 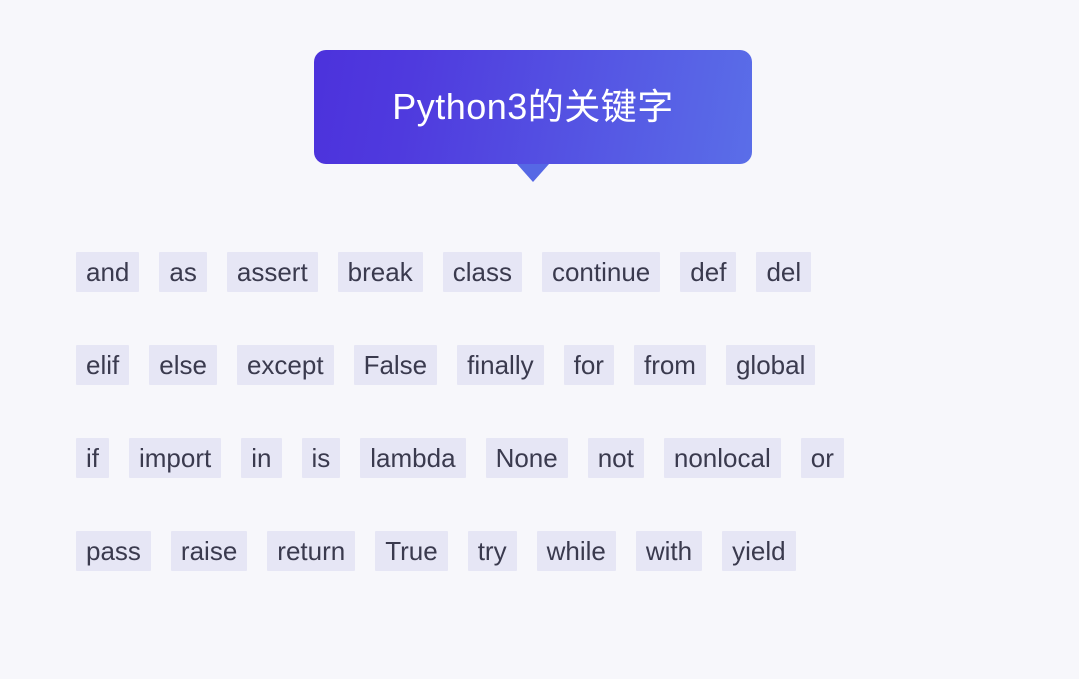 What do you see at coordinates (482, 272) in the screenshot?
I see `keyword-chip-class: class` at bounding box center [482, 272].